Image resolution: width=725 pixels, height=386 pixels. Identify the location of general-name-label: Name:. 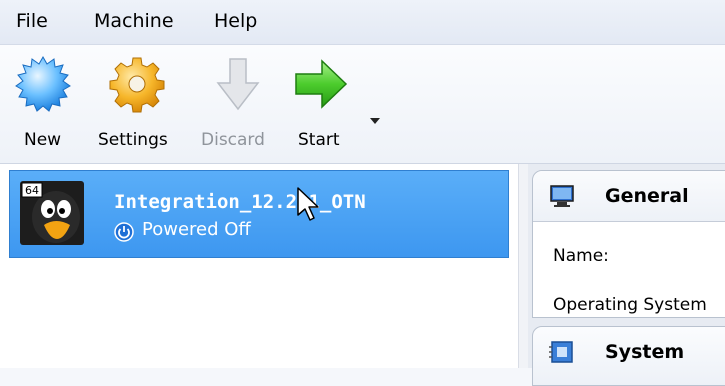
(581, 256).